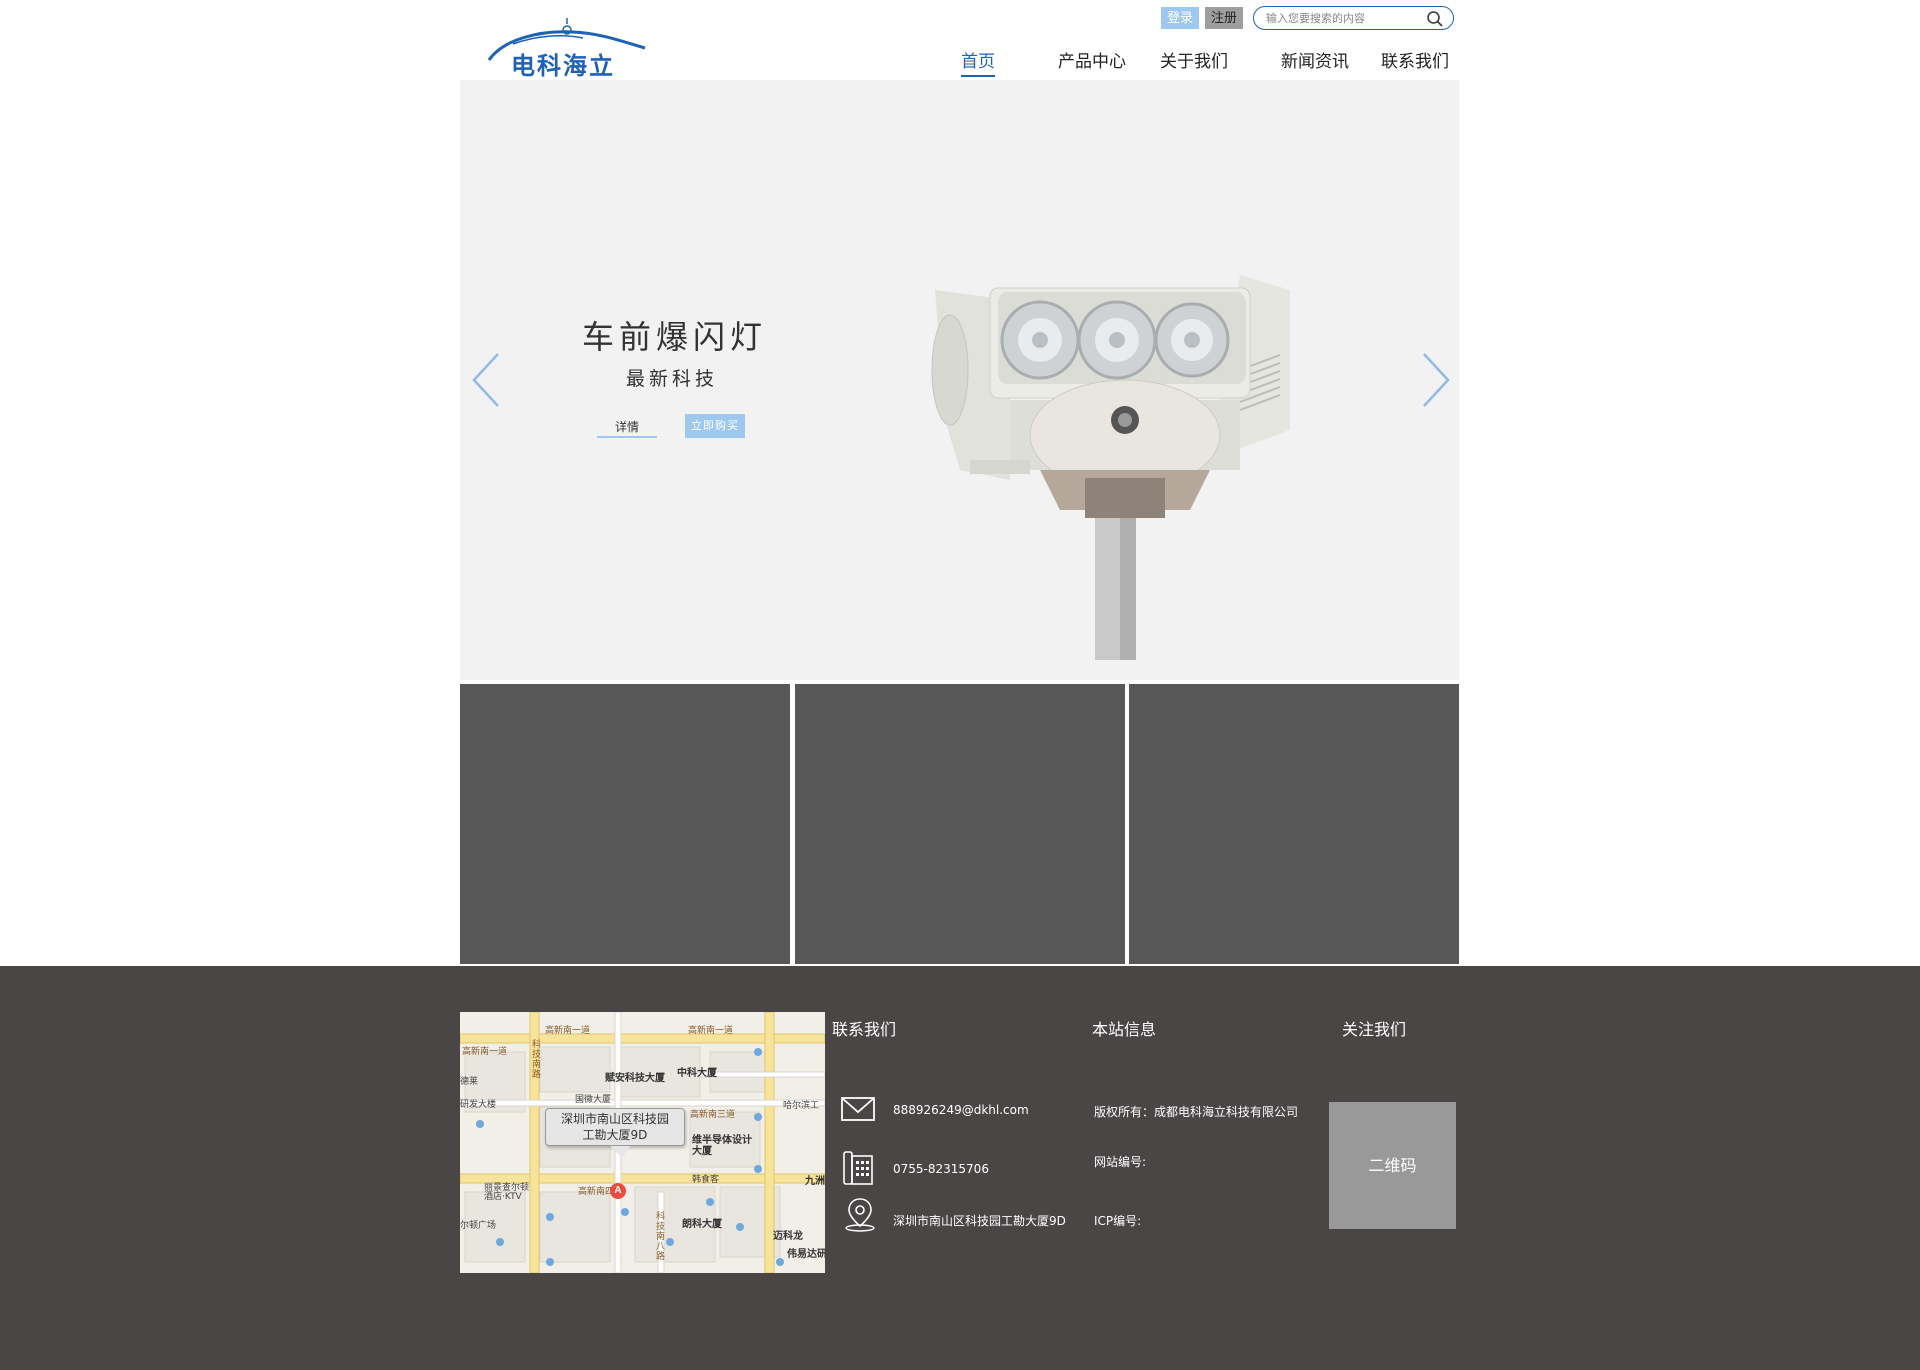 Image resolution: width=1920 pixels, height=1370 pixels. Describe the element at coordinates (715, 426) in the screenshot. I see `buy-now-button: 立即购买` at that location.